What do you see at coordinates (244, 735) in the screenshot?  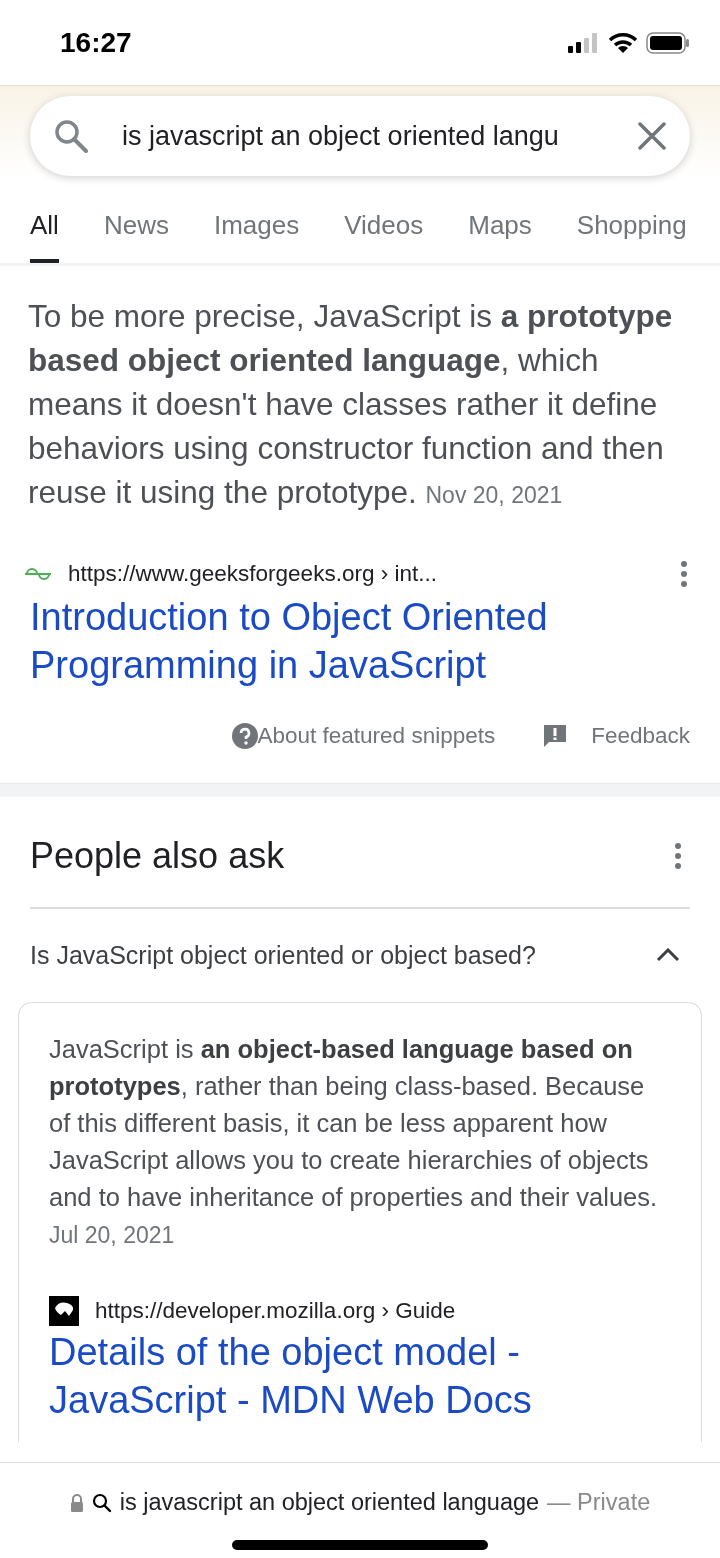 I see `help-icon` at bounding box center [244, 735].